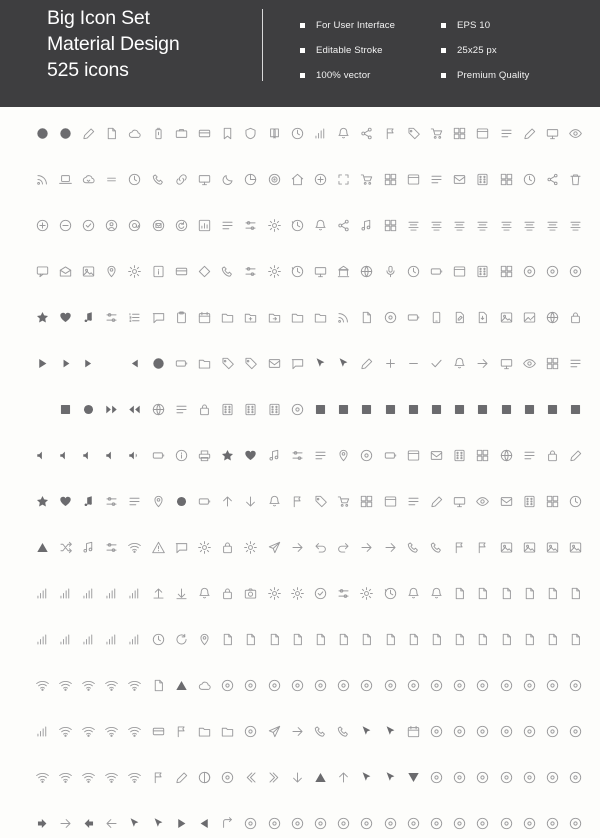 Image resolution: width=600 pixels, height=838 pixels. Describe the element at coordinates (65, 547) in the screenshot. I see `shuffle-icon` at that location.